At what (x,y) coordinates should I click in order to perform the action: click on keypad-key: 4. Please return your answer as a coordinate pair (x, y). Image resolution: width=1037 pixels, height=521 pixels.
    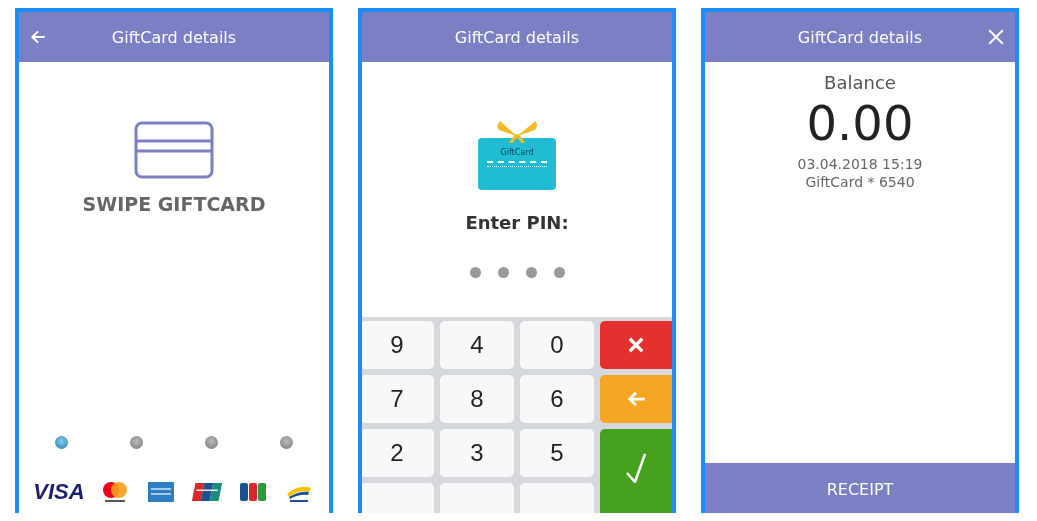
    Looking at the image, I should click on (477, 345).